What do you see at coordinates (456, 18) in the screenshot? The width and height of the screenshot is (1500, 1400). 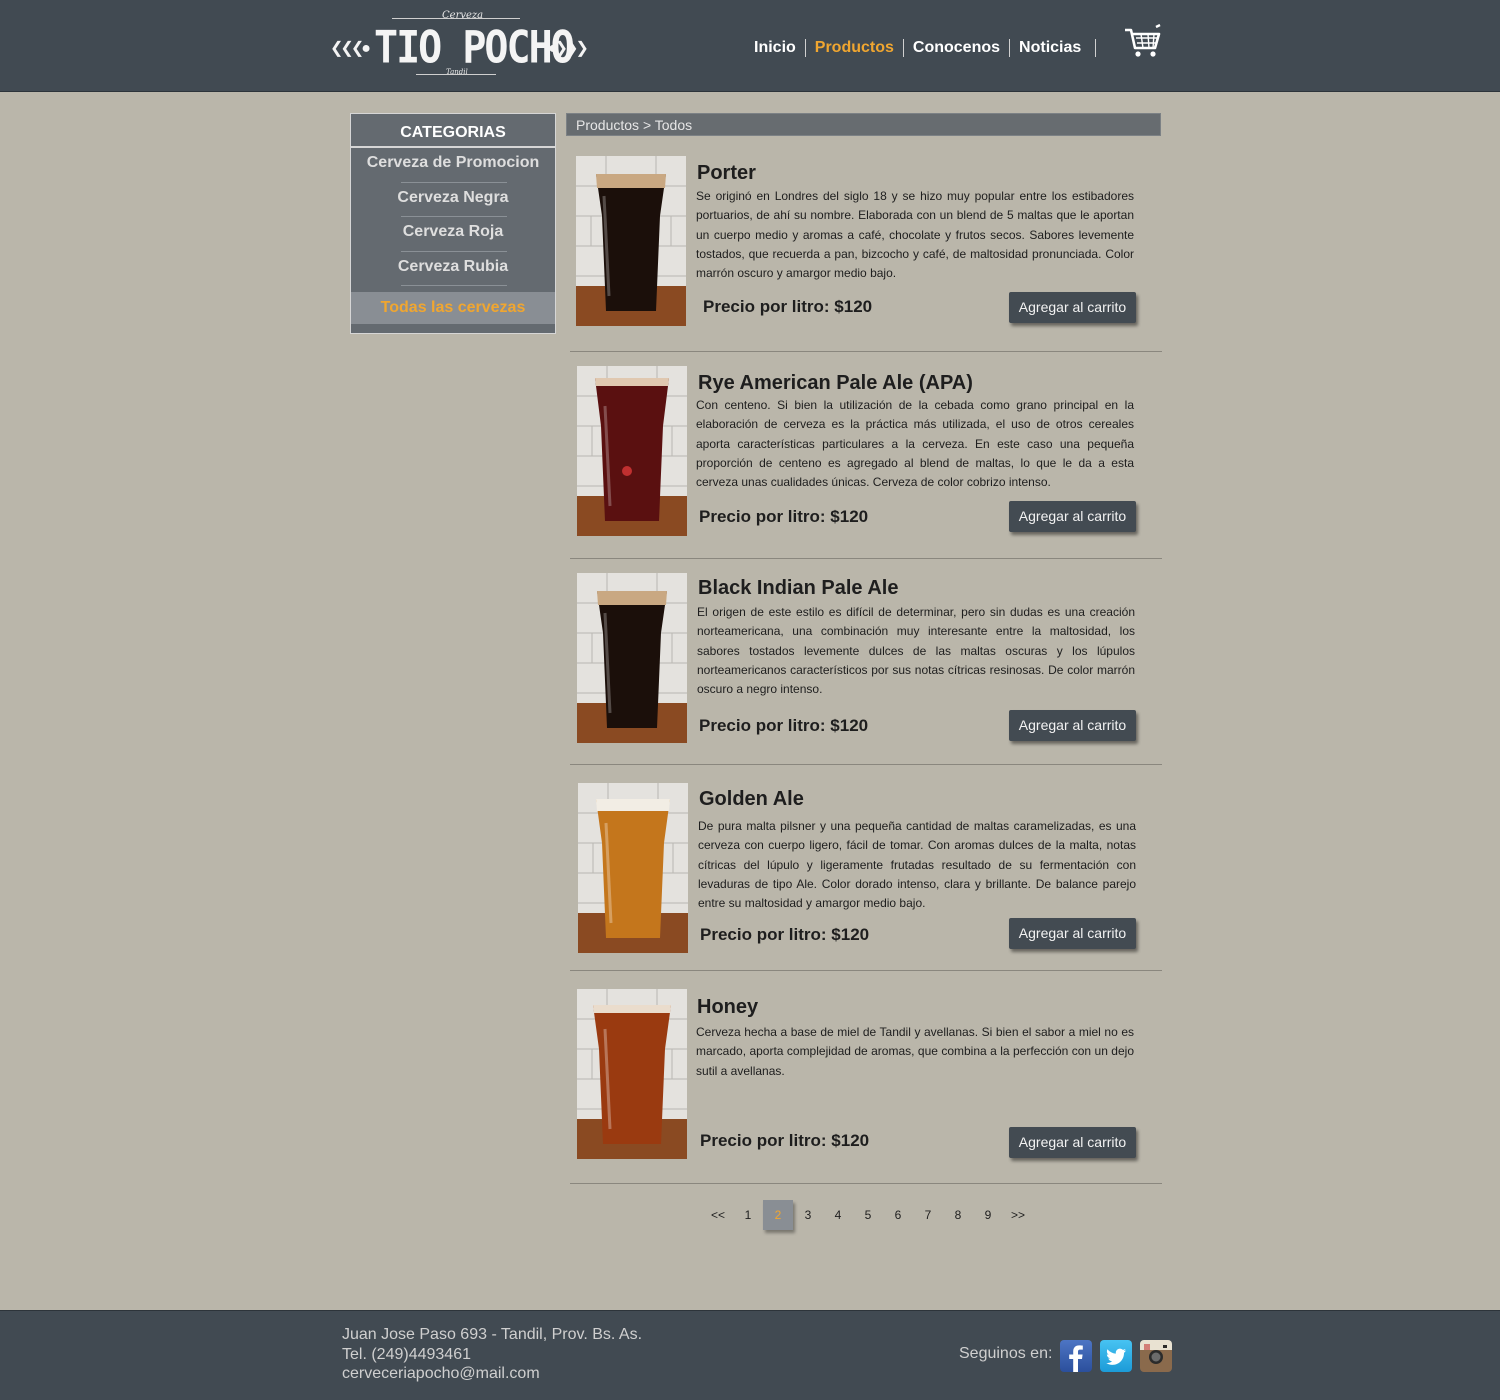 I see `logo-divider` at bounding box center [456, 18].